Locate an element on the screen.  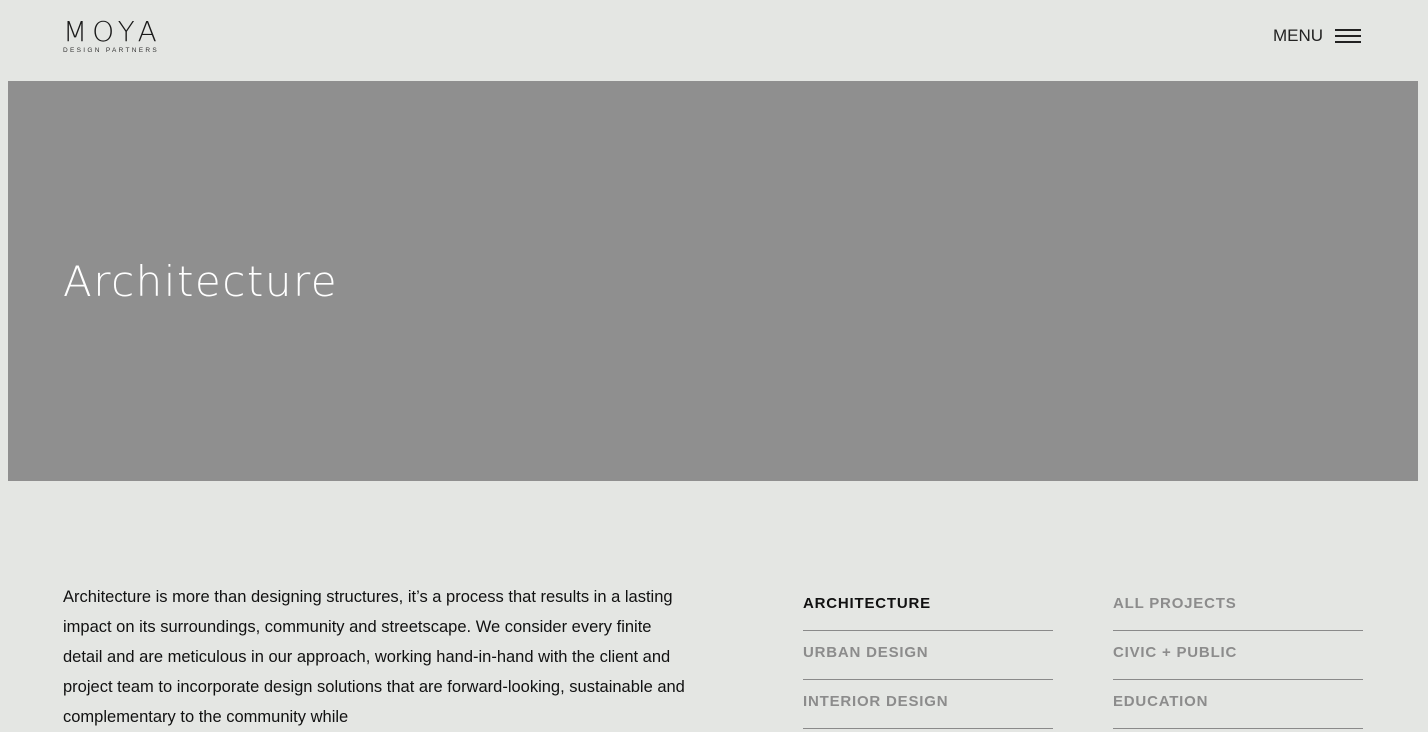
menu-button: MENU is located at coordinates (1317, 36).